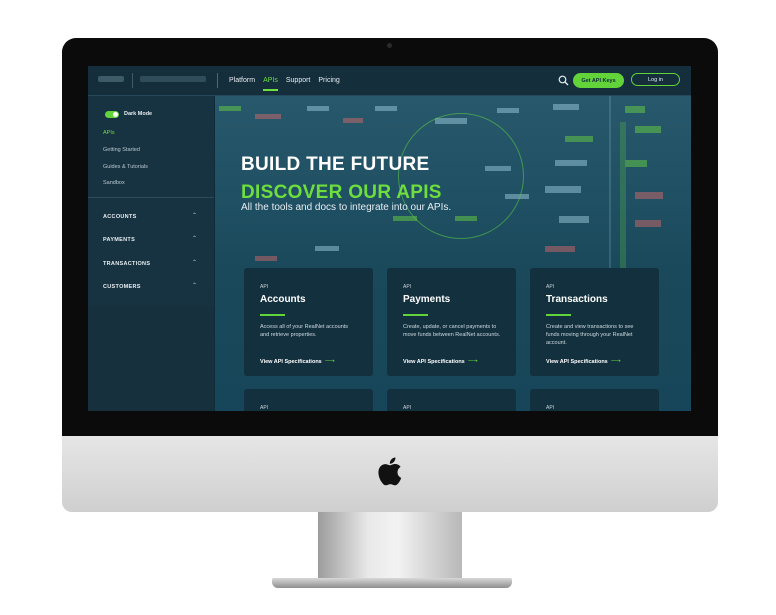 The height and width of the screenshot is (615, 776). I want to click on sidebar-divider, so click(151, 197).